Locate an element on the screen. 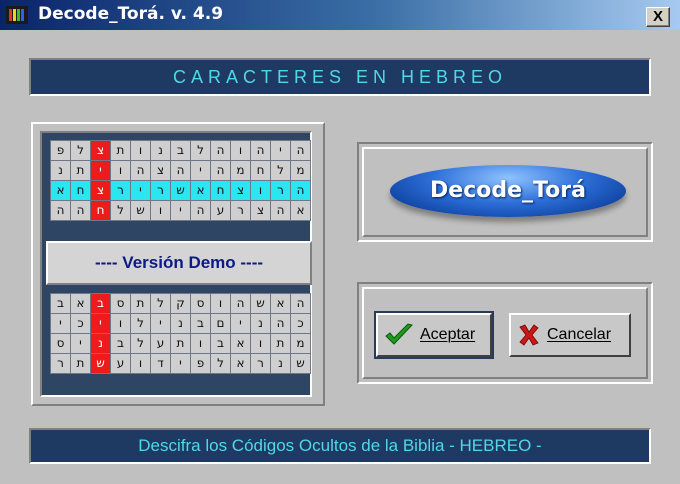 The width and height of the screenshot is (680, 484). cancel-button-label: Cancelar is located at coordinates (579, 334).